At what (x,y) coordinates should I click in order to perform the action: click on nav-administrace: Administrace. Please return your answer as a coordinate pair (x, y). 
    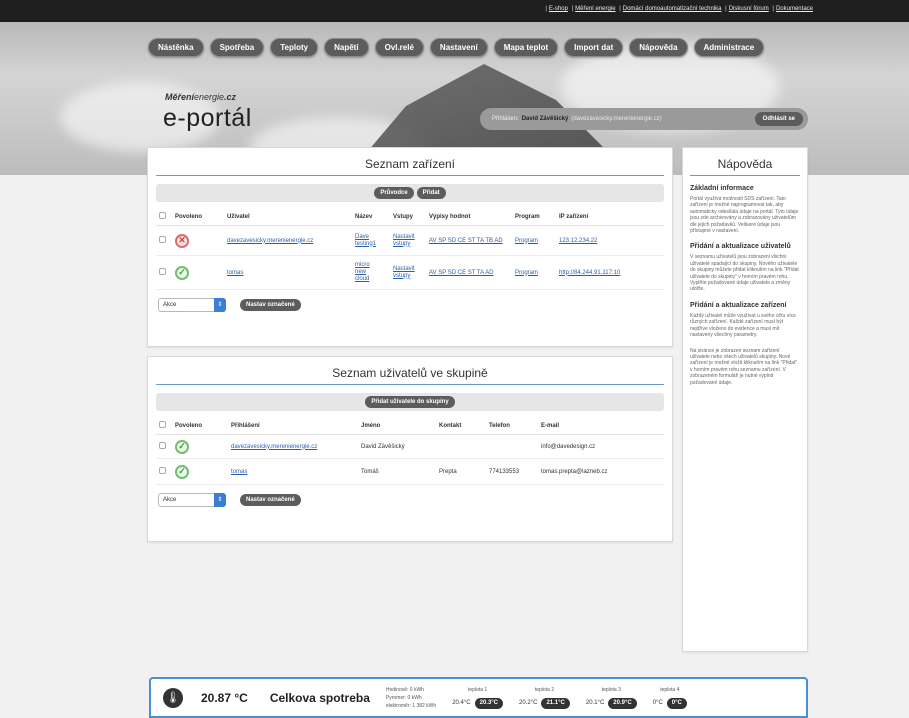
    Looking at the image, I should click on (729, 47).